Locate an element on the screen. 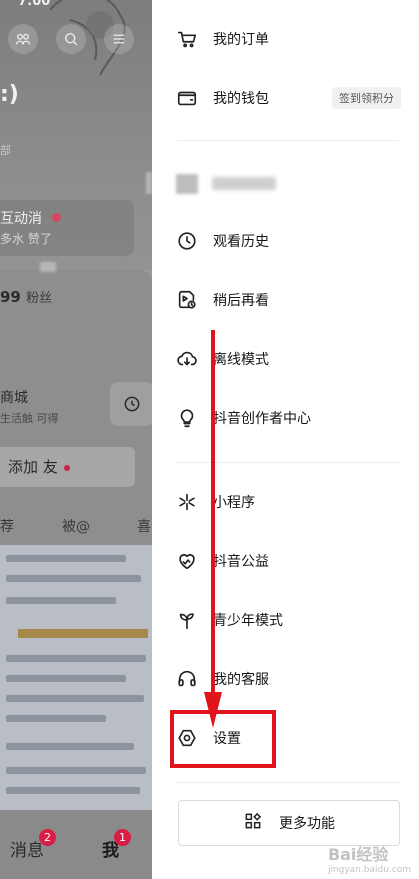 The height and width of the screenshot is (879, 419). heart-icon is located at coordinates (187, 561).